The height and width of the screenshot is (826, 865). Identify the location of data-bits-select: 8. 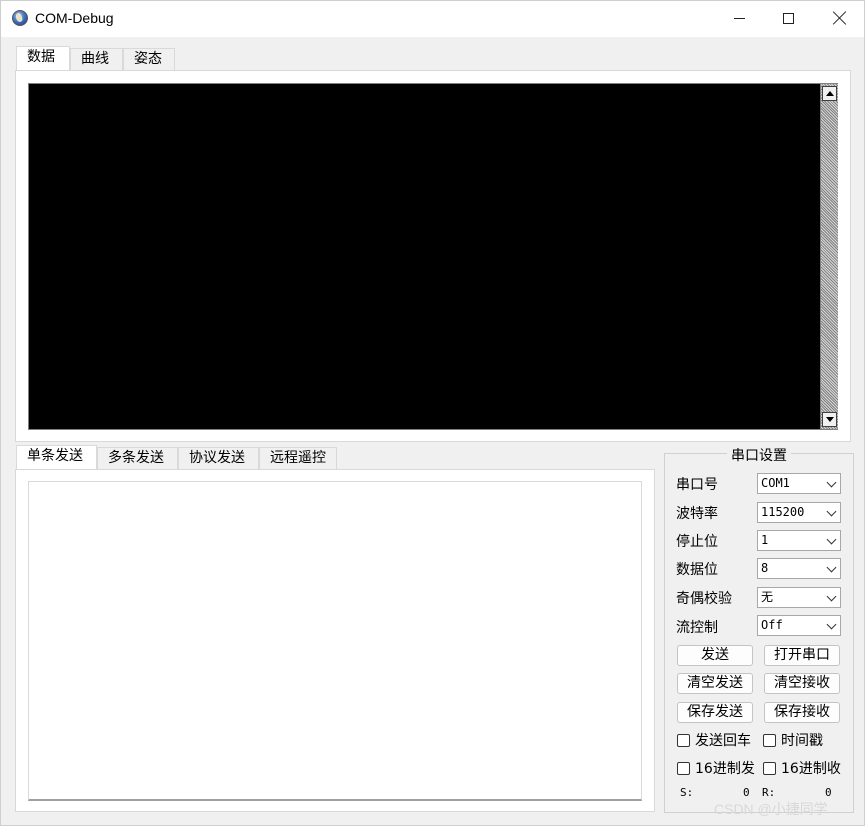
(799, 568).